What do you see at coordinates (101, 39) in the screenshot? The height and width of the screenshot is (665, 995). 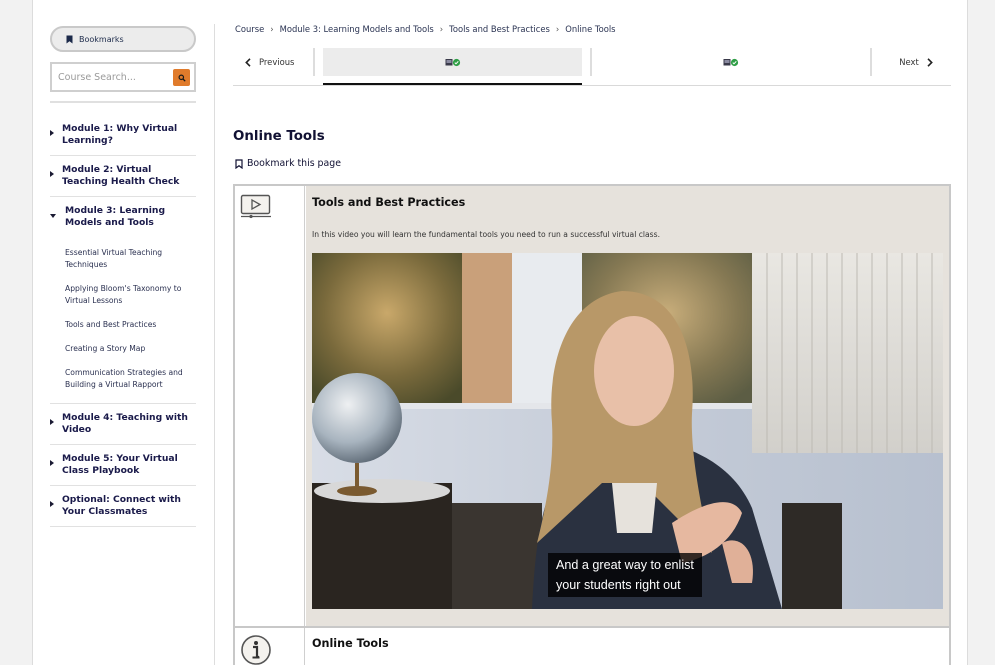 I see `bookmarks-button-label: Bookmarks` at bounding box center [101, 39].